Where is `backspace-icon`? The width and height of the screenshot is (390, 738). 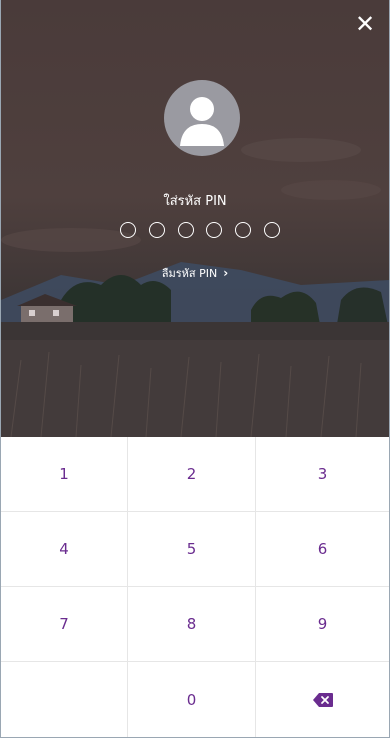 backspace-icon is located at coordinates (322, 699).